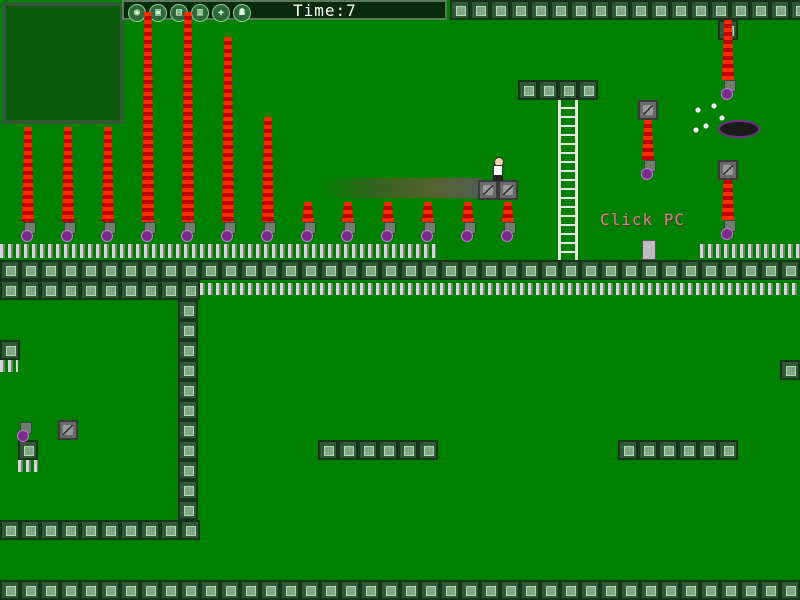 The height and width of the screenshot is (600, 800). Describe the element at coordinates (242, 13) in the screenshot. I see `enemy-icon: ☗` at that location.